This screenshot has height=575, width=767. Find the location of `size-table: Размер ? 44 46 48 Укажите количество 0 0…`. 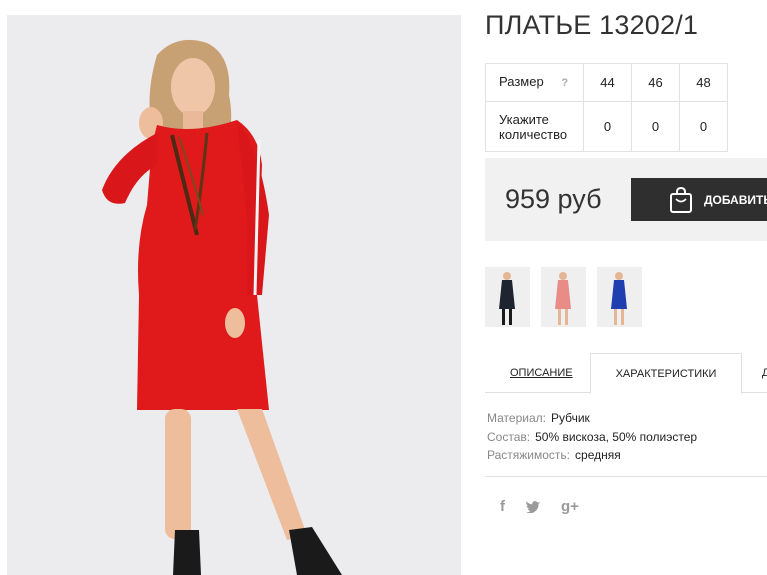

size-table: Размер ? 44 46 48 Укажите количество 0 0… is located at coordinates (606, 107).